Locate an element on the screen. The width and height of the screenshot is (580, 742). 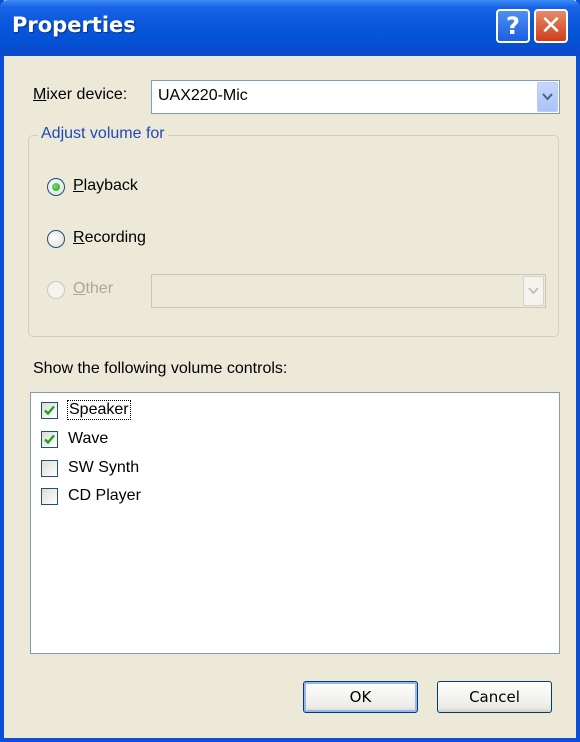
playback-radio is located at coordinates (56, 187).